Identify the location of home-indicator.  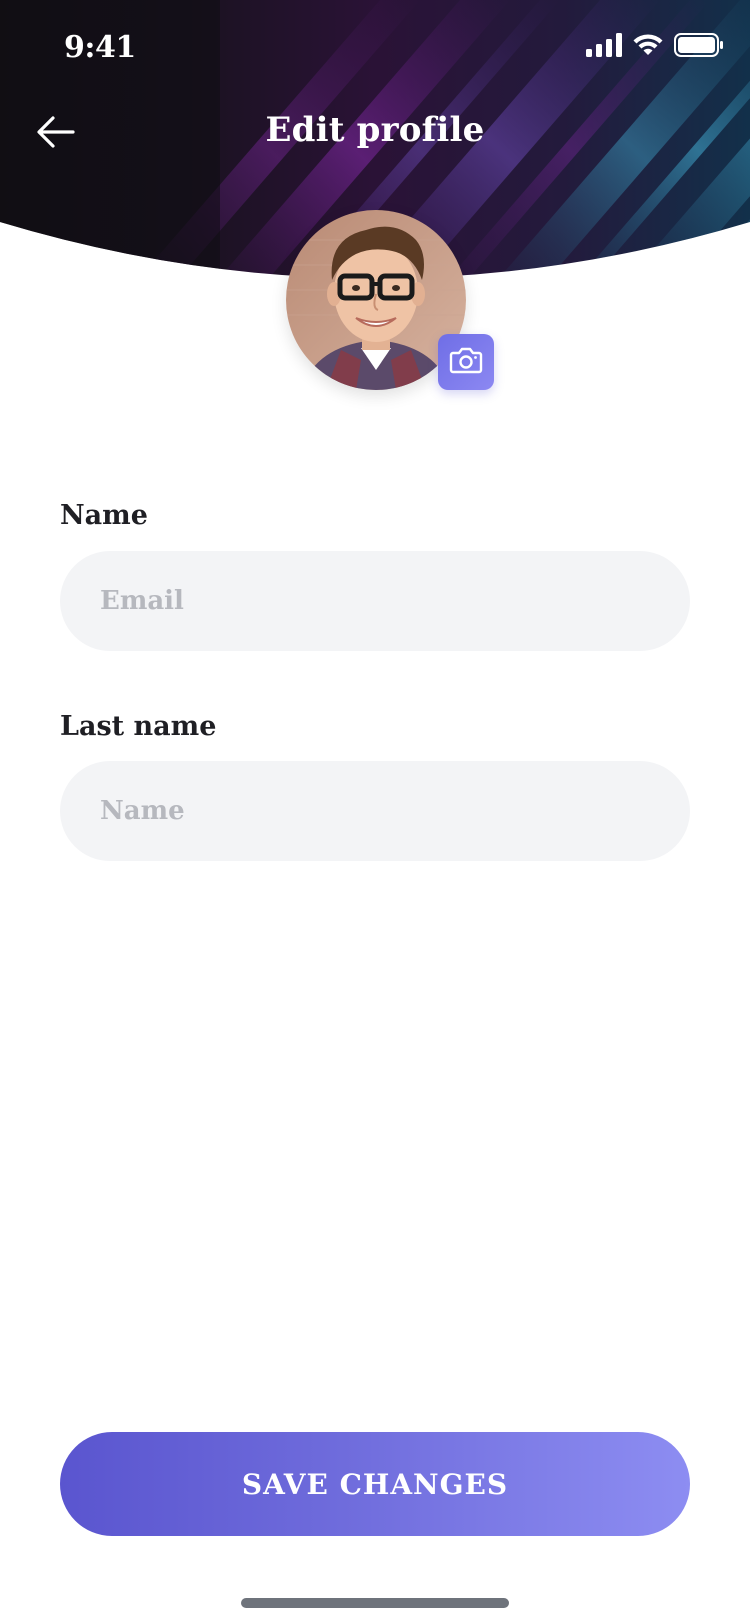
(375, 1603).